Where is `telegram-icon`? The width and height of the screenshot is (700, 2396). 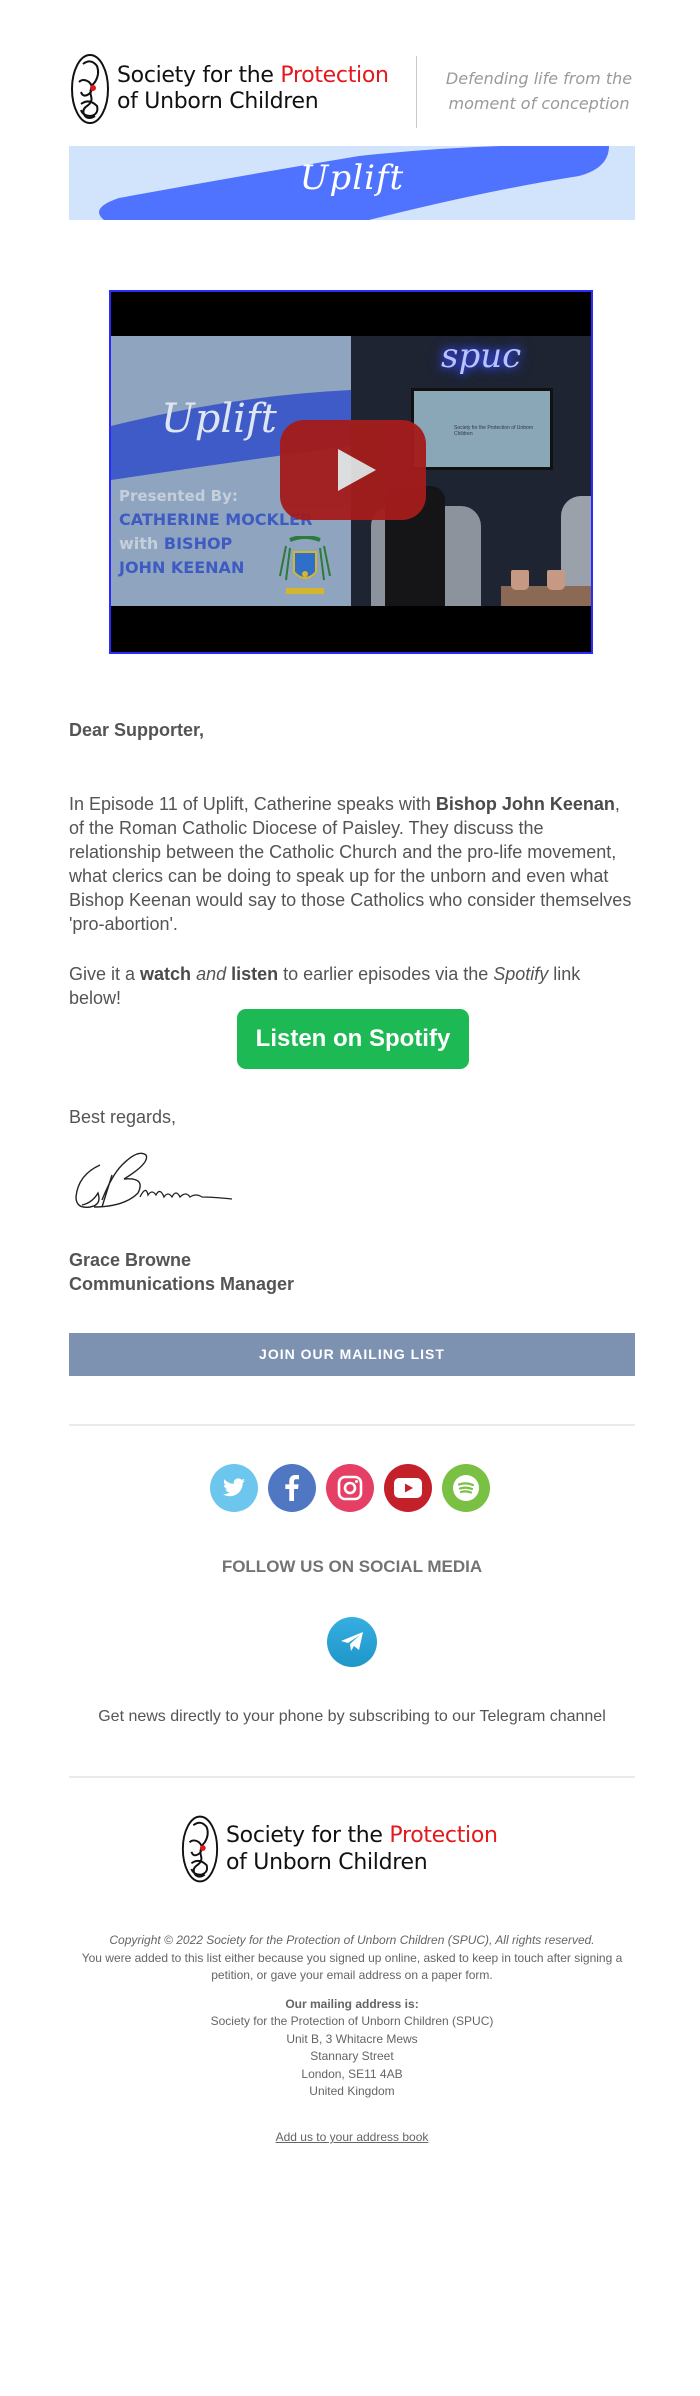
telegram-icon is located at coordinates (352, 1642).